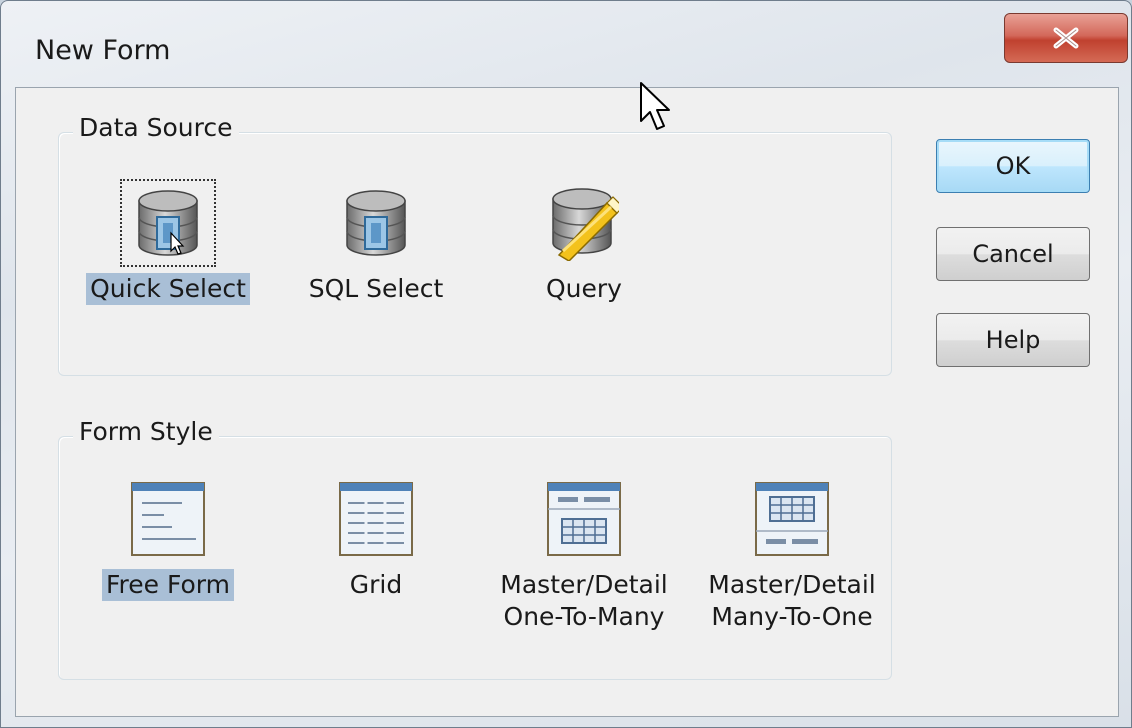 The width and height of the screenshot is (1132, 728). I want to click on grid-label: Grid, so click(376, 584).